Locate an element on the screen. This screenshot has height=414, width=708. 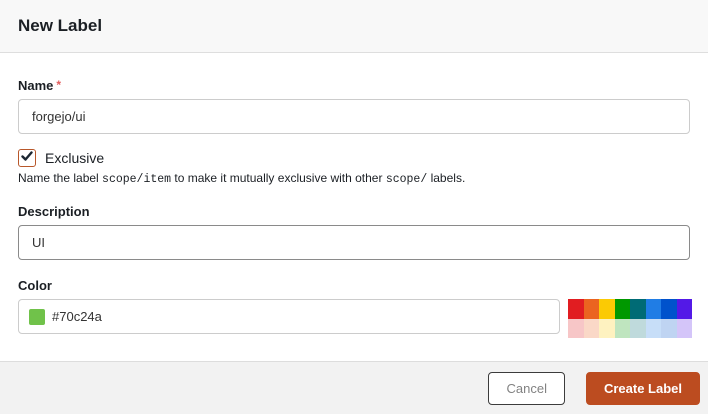
name-field-group: Name * is located at coordinates (354, 106).